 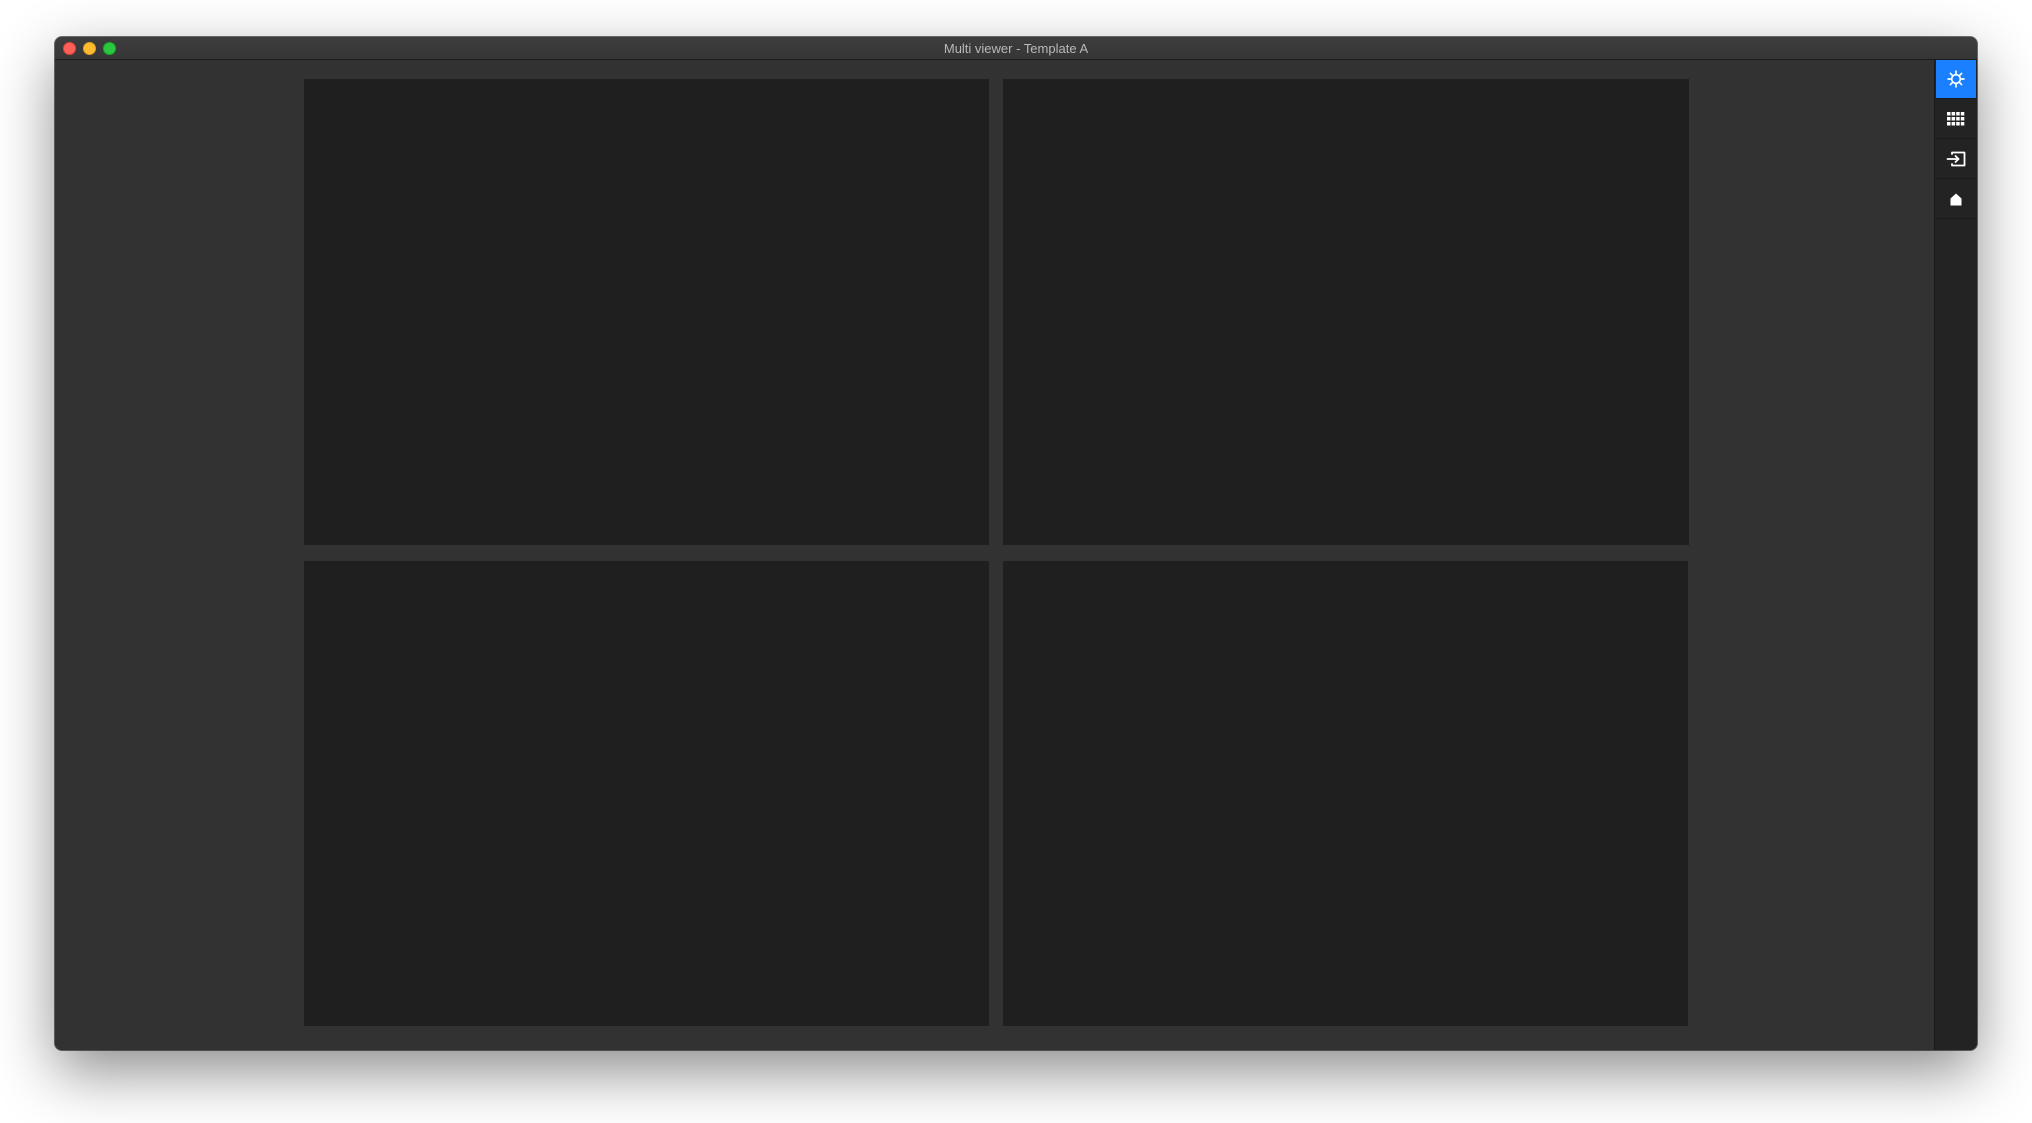 I want to click on gear-icon, so click(x=1956, y=79).